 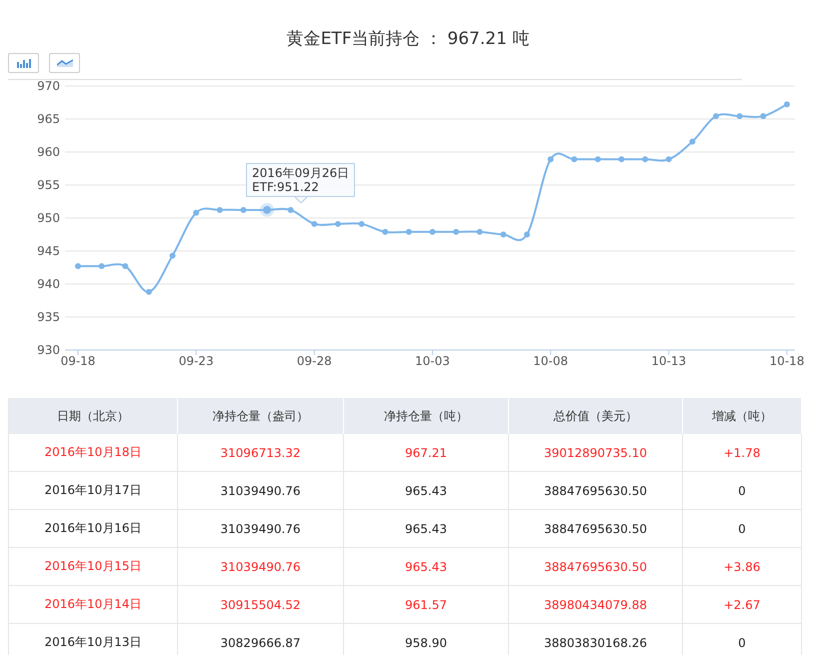 What do you see at coordinates (426, 453) in the screenshot?
I see `table-cell: 967.21` at bounding box center [426, 453].